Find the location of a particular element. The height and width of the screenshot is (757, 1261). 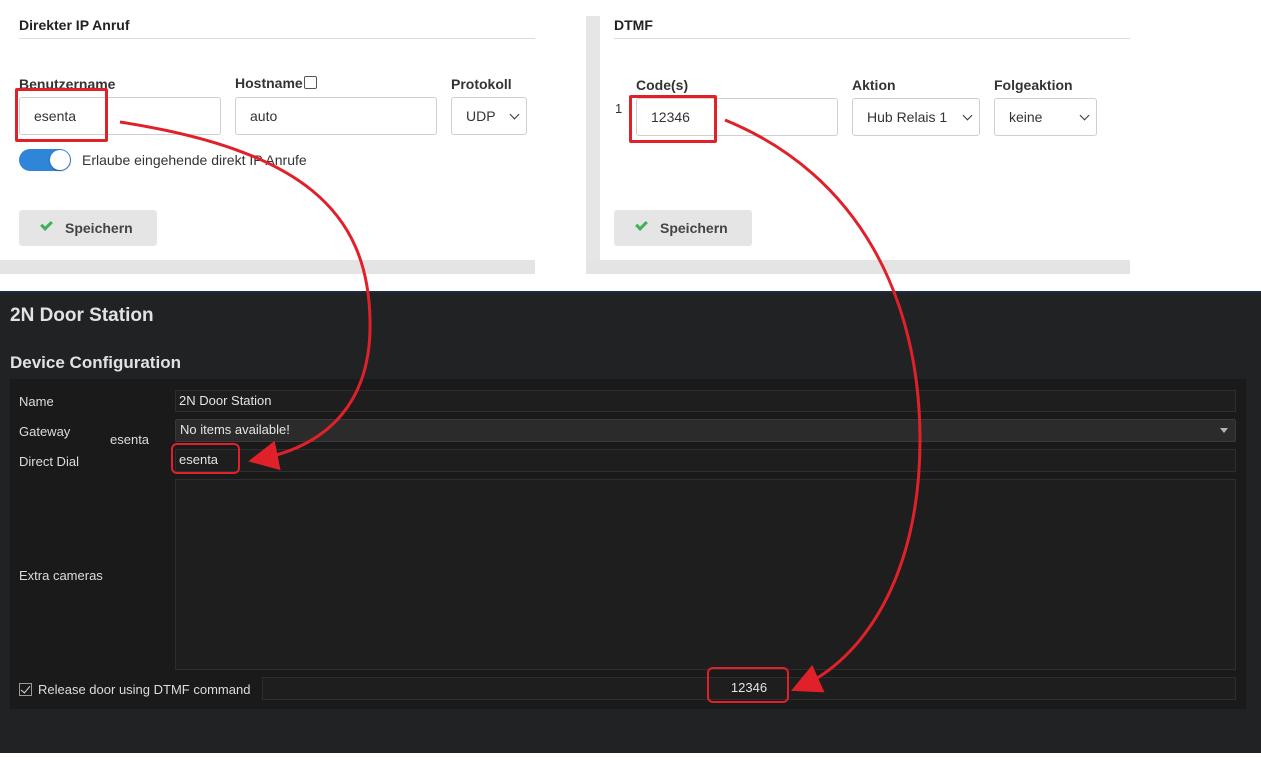

arrow-username-to-direct-dial is located at coordinates (245, 295).